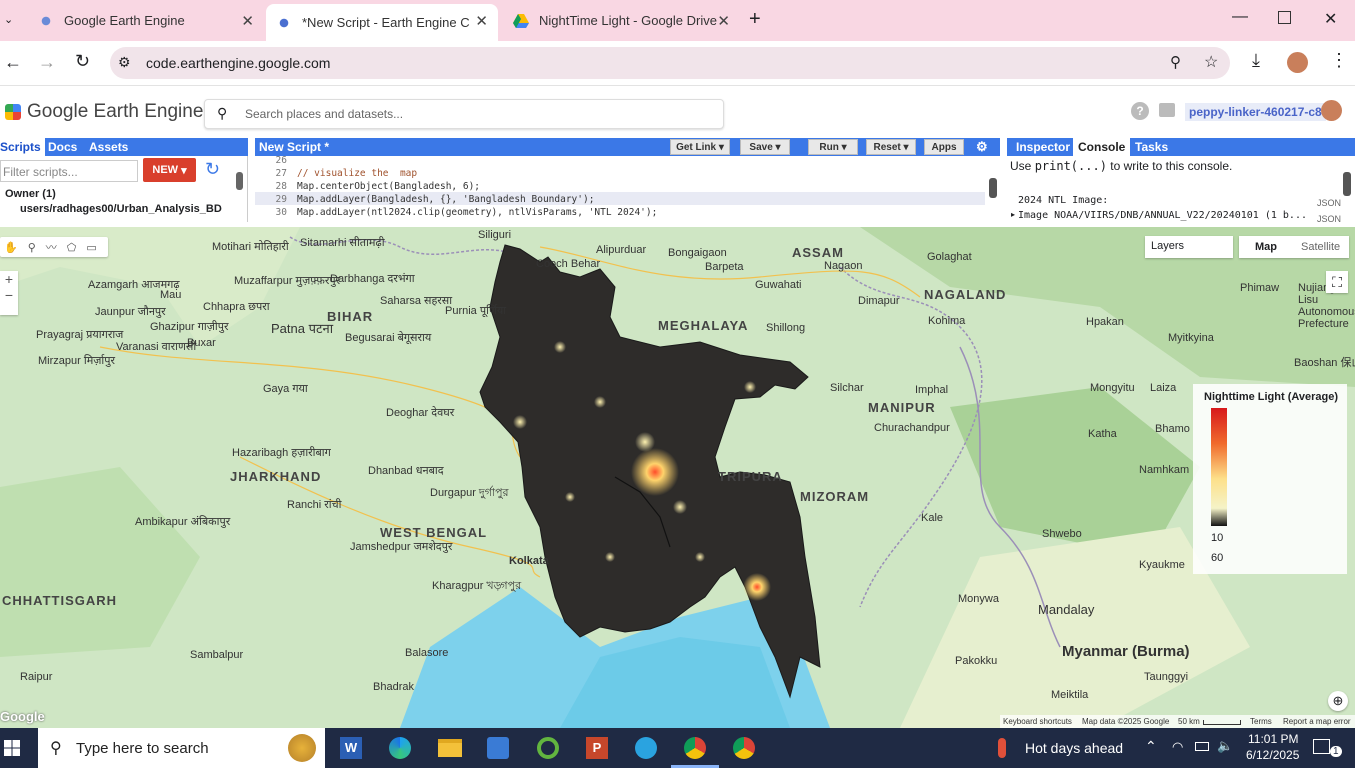  I want to click on download-icon: ⤓, so click(1256, 60).